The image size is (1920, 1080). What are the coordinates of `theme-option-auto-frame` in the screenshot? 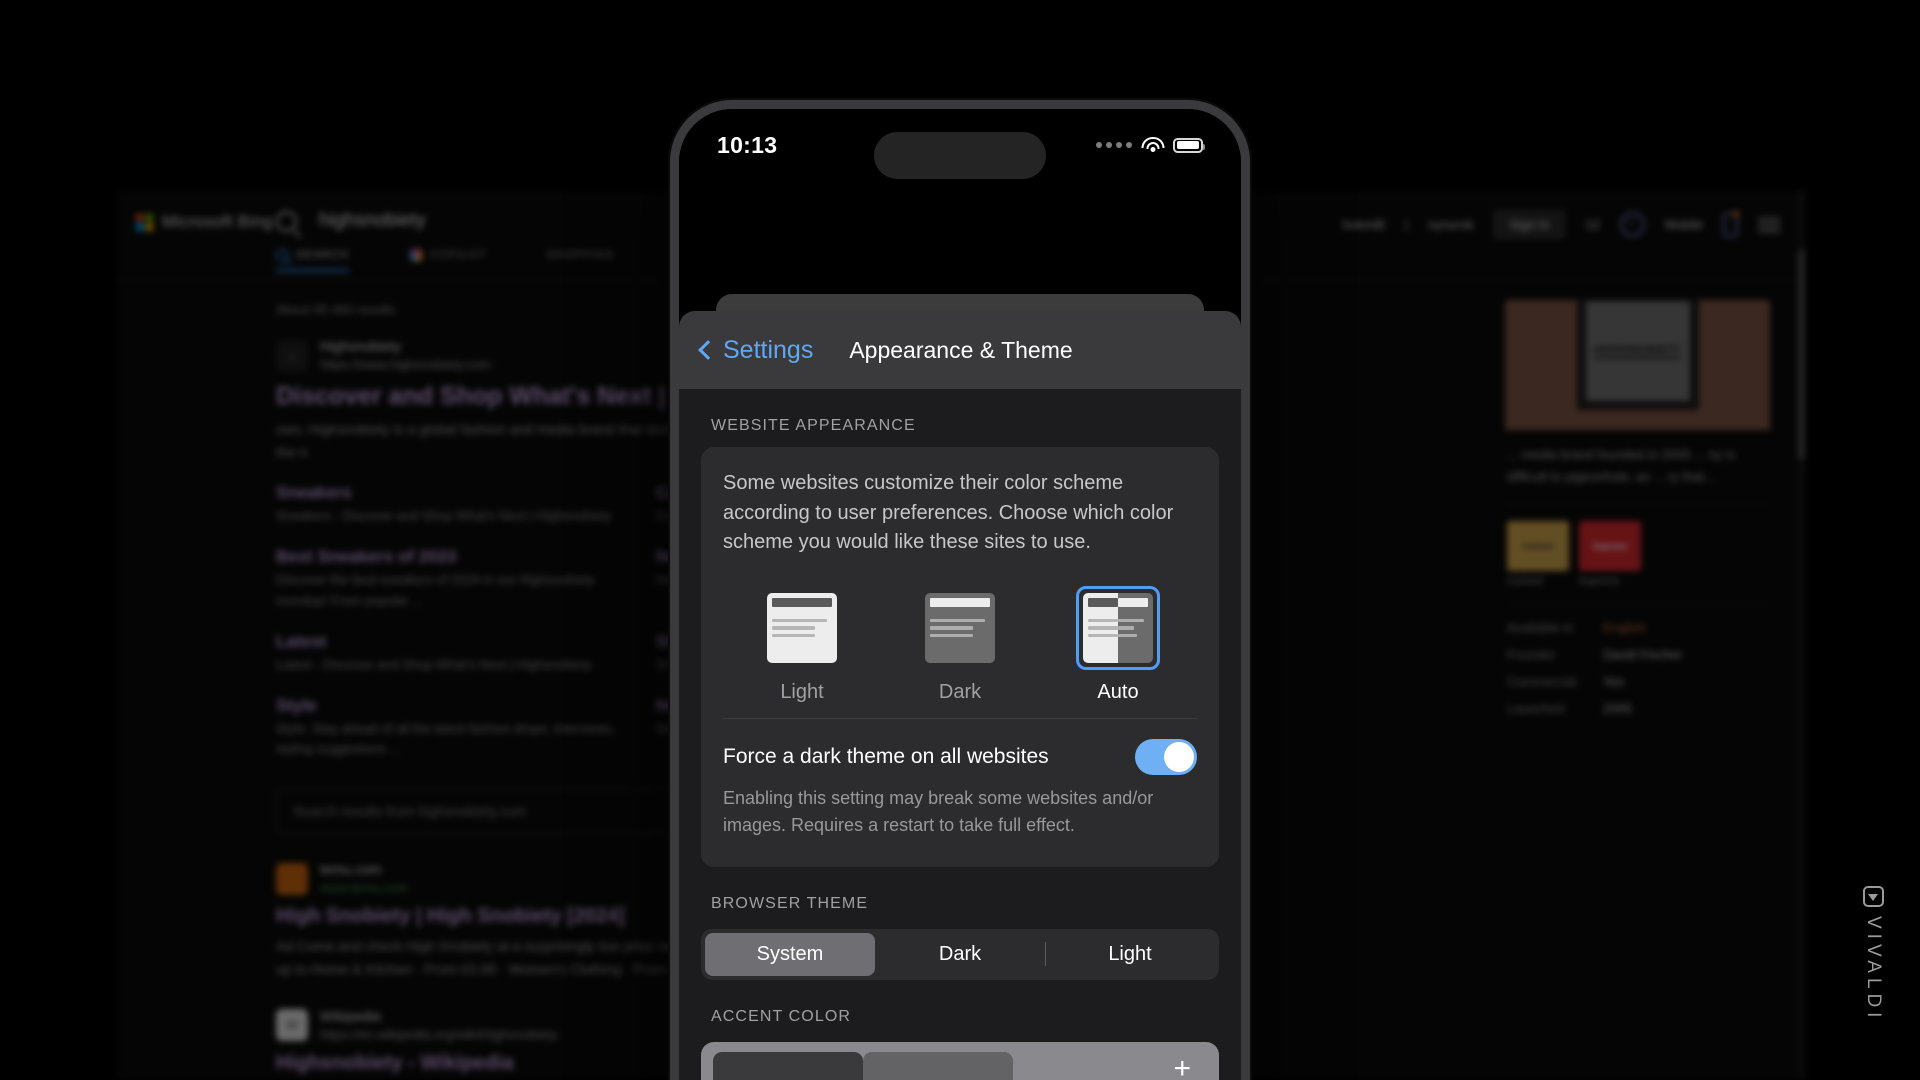 It's located at (1118, 627).